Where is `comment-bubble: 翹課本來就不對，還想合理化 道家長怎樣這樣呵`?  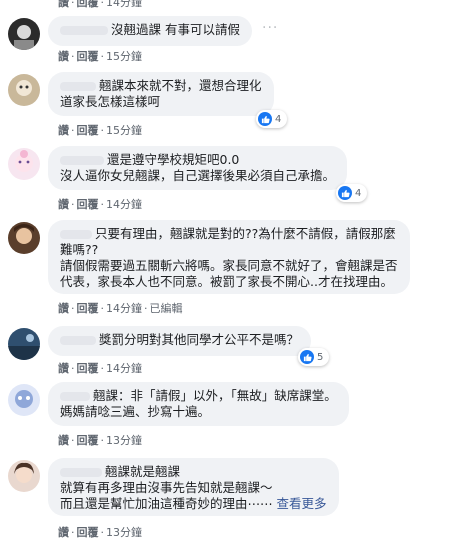
comment-bubble: 翹課本來就不對，還想合理化 道家長怎樣這樣呵 is located at coordinates (161, 94).